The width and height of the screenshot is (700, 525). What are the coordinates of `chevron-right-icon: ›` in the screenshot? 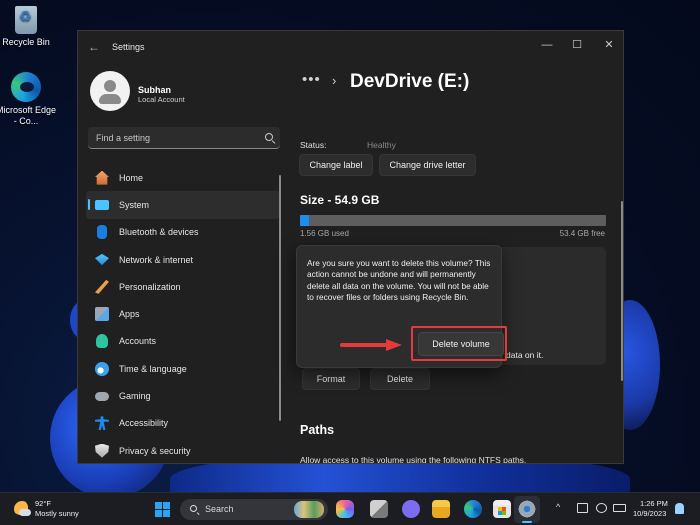 It's located at (334, 80).